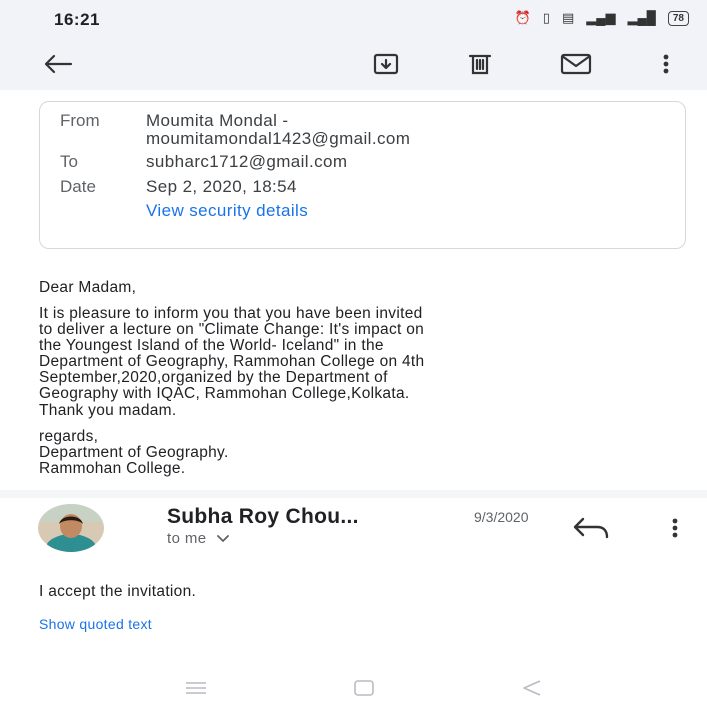 The width and height of the screenshot is (707, 706). I want to click on archive-icon, so click(386, 64).